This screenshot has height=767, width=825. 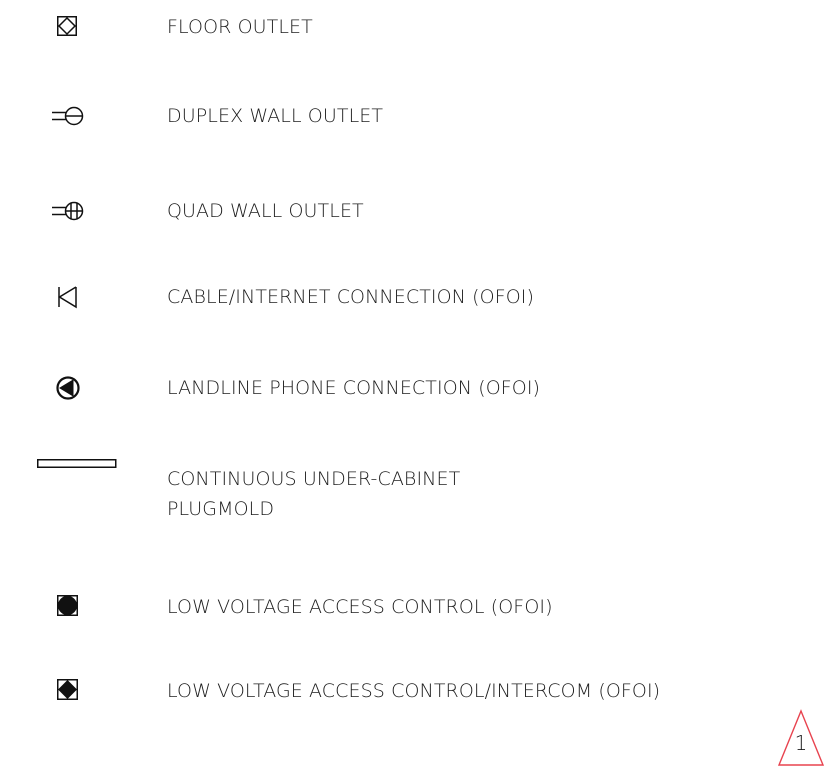 I want to click on legend-label-access-control: LOW VOLTAGE ACCESS CONTROL (OFOI), so click(x=360, y=607).